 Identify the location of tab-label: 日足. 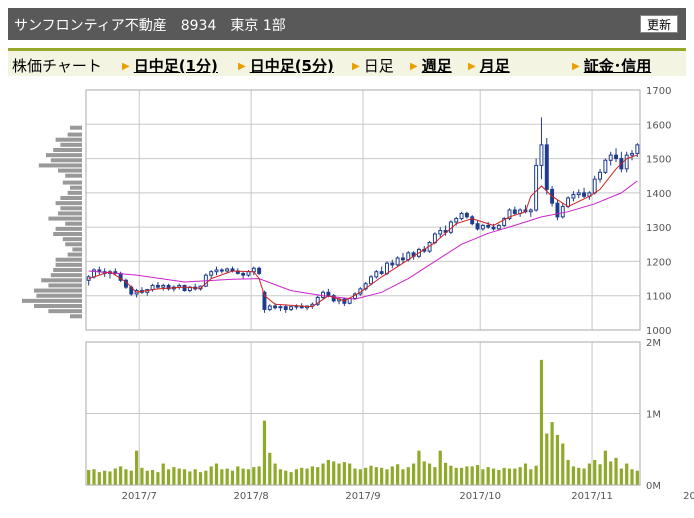
(378, 66).